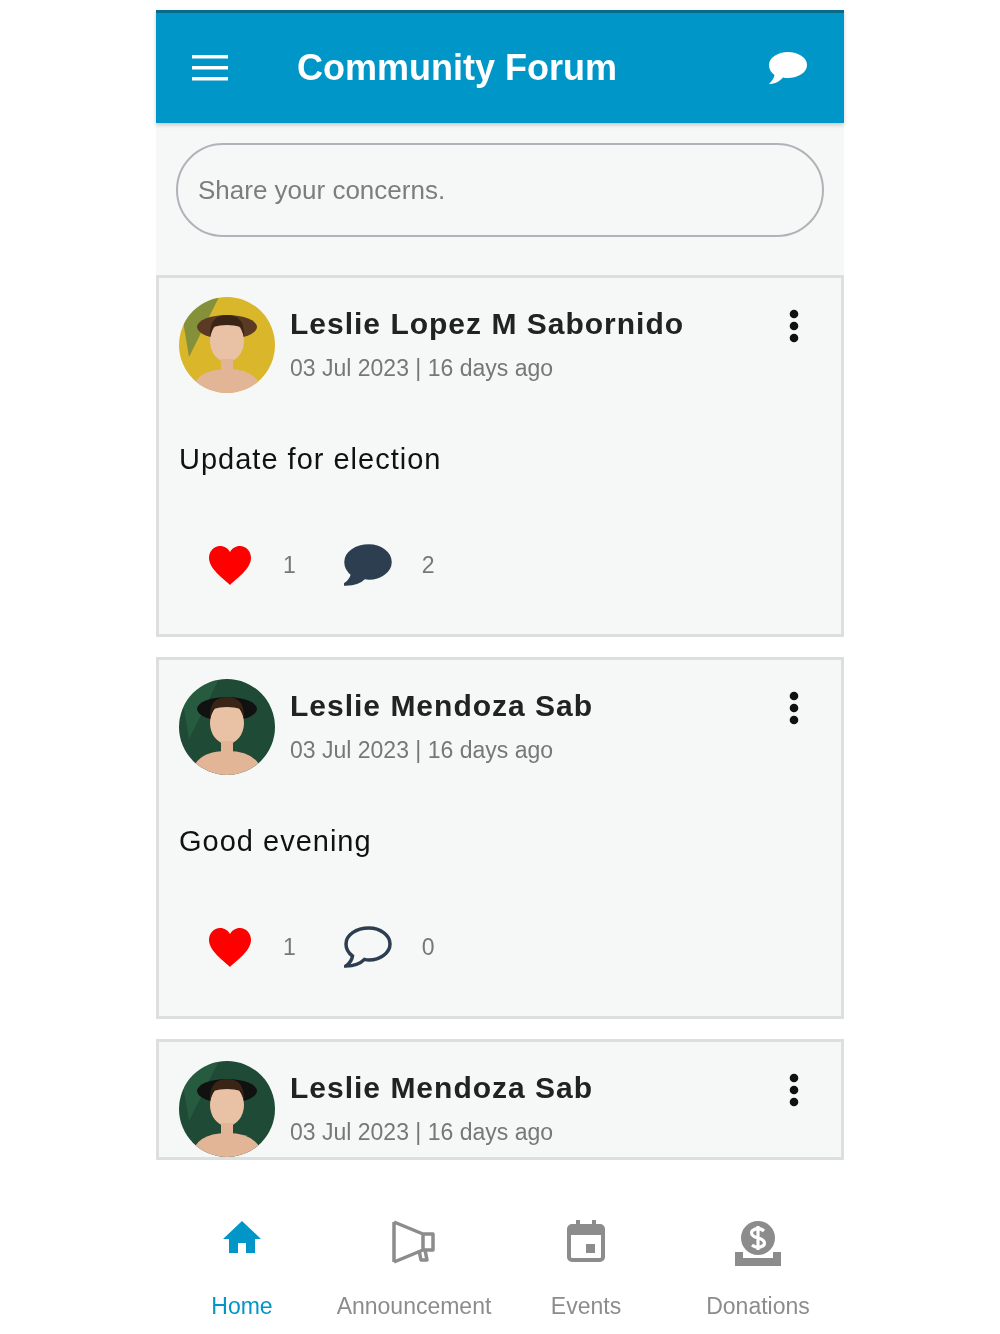 The width and height of the screenshot is (1000, 1334). What do you see at coordinates (500, 190) in the screenshot?
I see `share-field: Share your concerns.` at bounding box center [500, 190].